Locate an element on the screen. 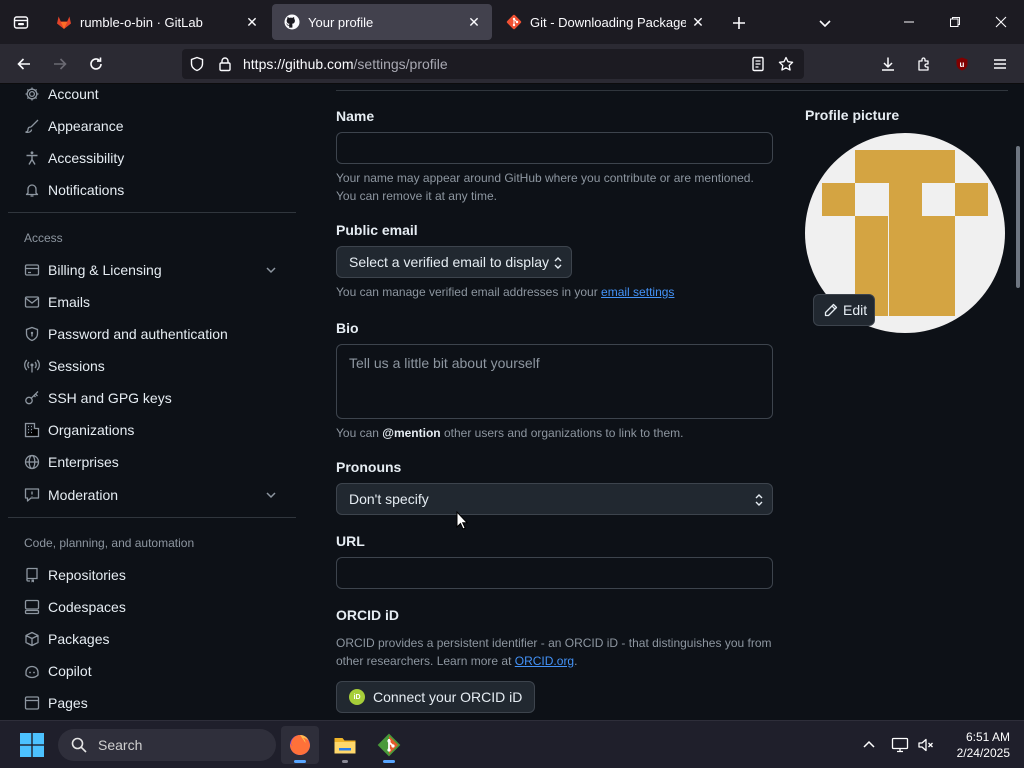 This screenshot has width=1024, height=768. hamburger-icon is located at coordinates (1000, 64).